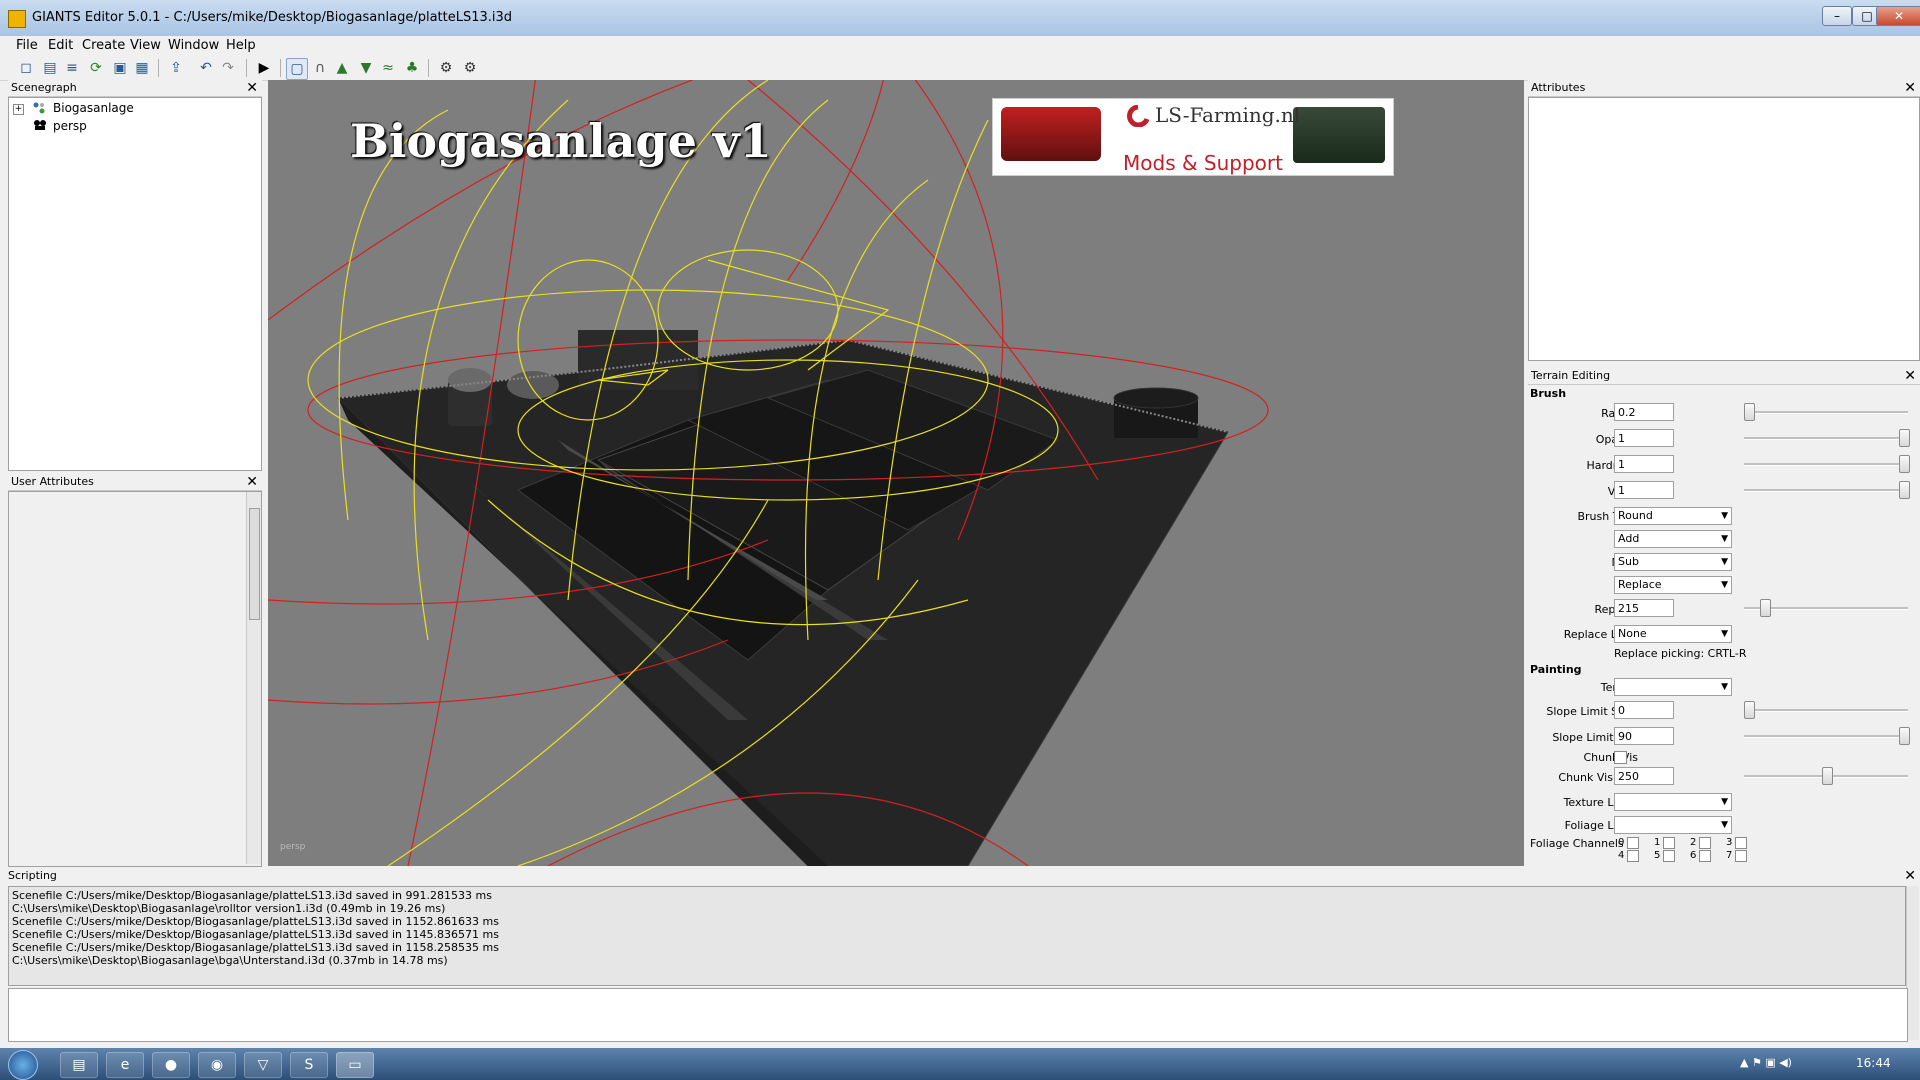  What do you see at coordinates (1827, 438) in the screenshot?
I see `opacity-slider` at bounding box center [1827, 438].